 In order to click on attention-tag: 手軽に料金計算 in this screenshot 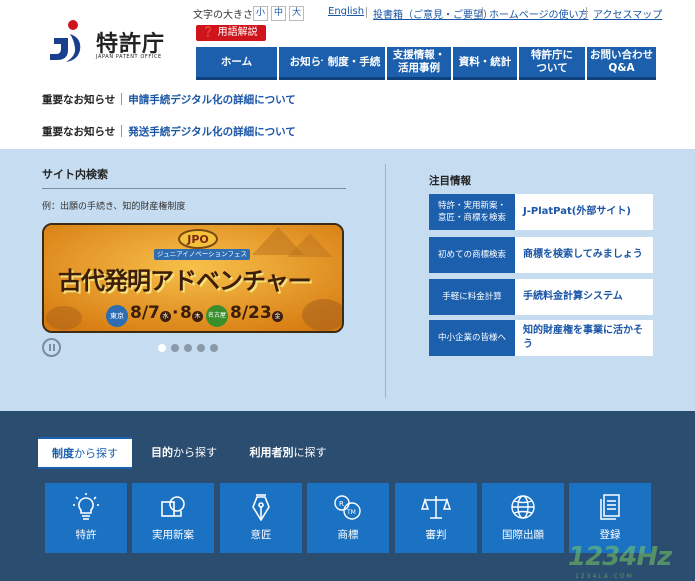, I will do `click(472, 297)`.